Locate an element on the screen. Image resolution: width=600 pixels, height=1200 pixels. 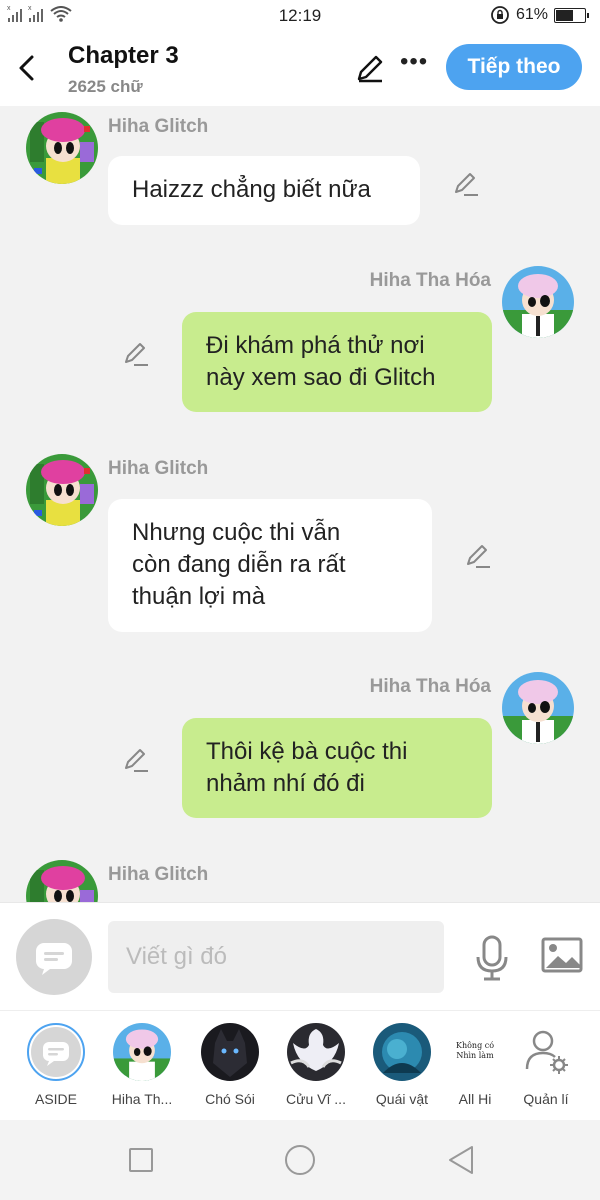
character-label: Chó Sói is located at coordinates (230, 1099).